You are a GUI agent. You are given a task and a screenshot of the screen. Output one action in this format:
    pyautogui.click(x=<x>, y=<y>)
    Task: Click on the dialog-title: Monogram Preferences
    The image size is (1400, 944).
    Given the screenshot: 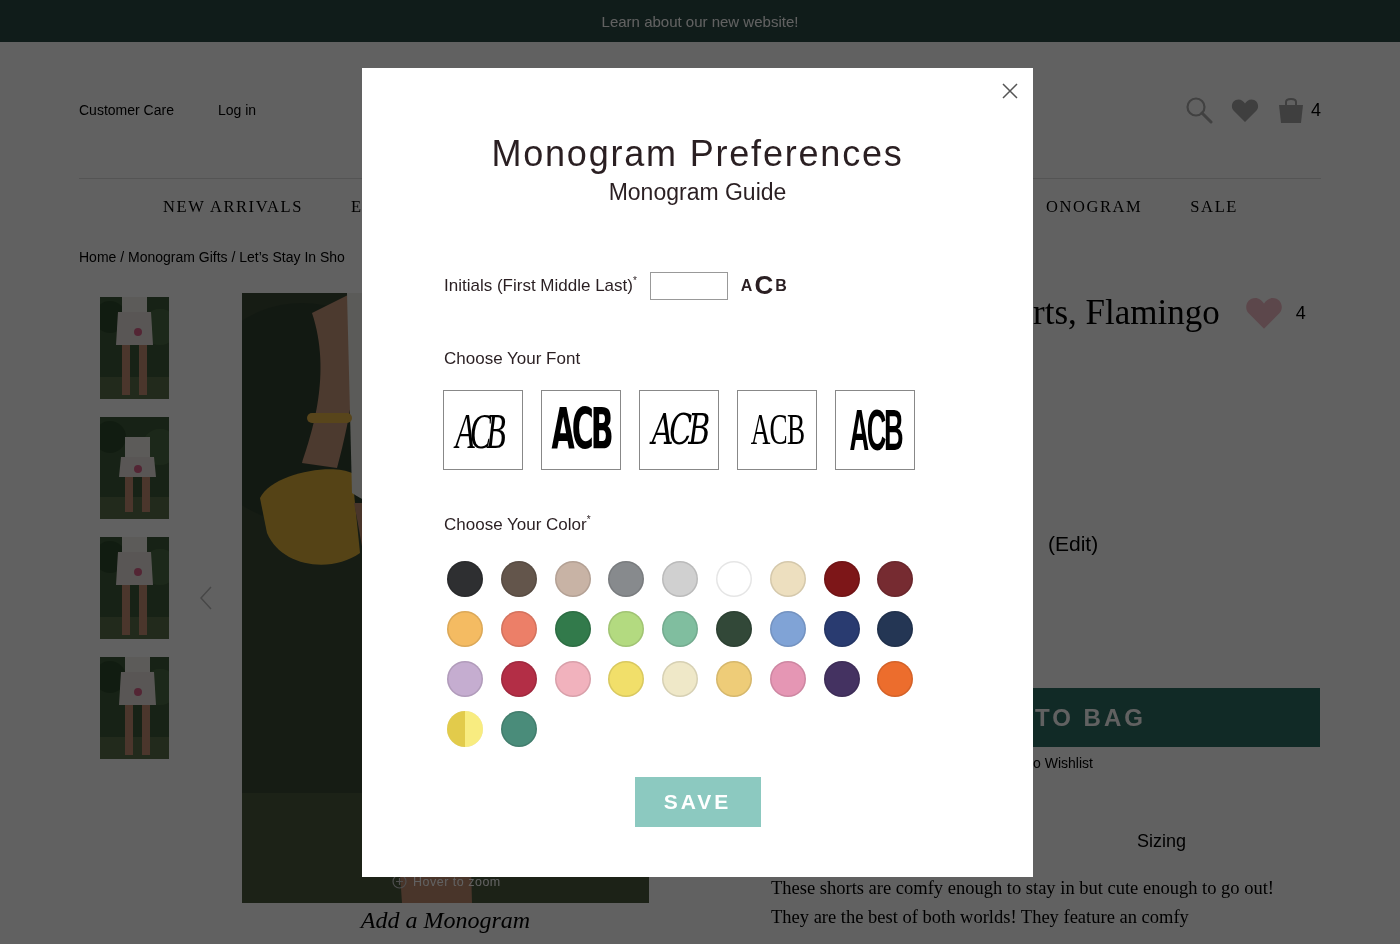 What is the action you would take?
    pyautogui.click(x=697, y=154)
    